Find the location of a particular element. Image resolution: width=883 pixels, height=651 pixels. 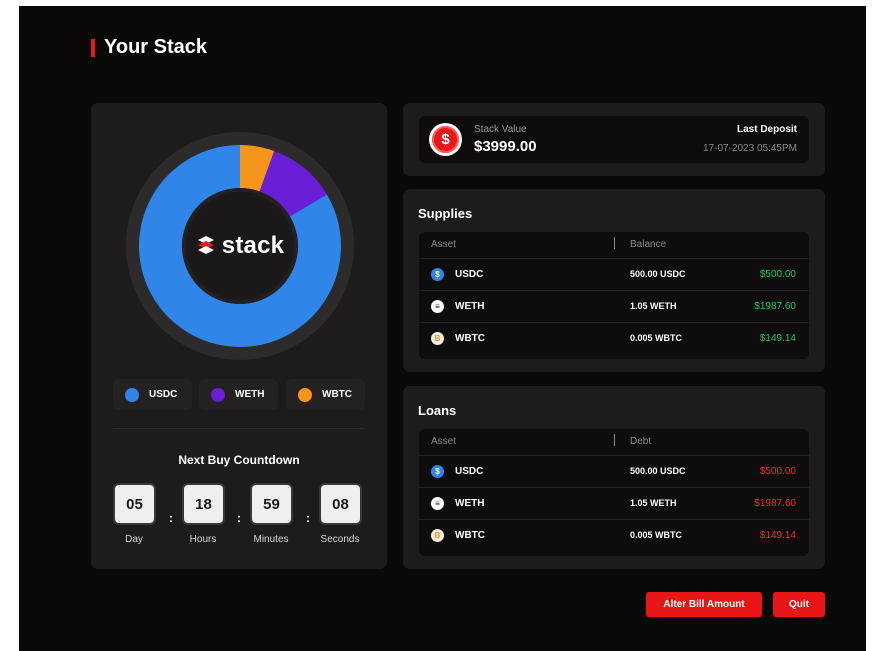

countdown-minutes: 59 is located at coordinates (271, 504).